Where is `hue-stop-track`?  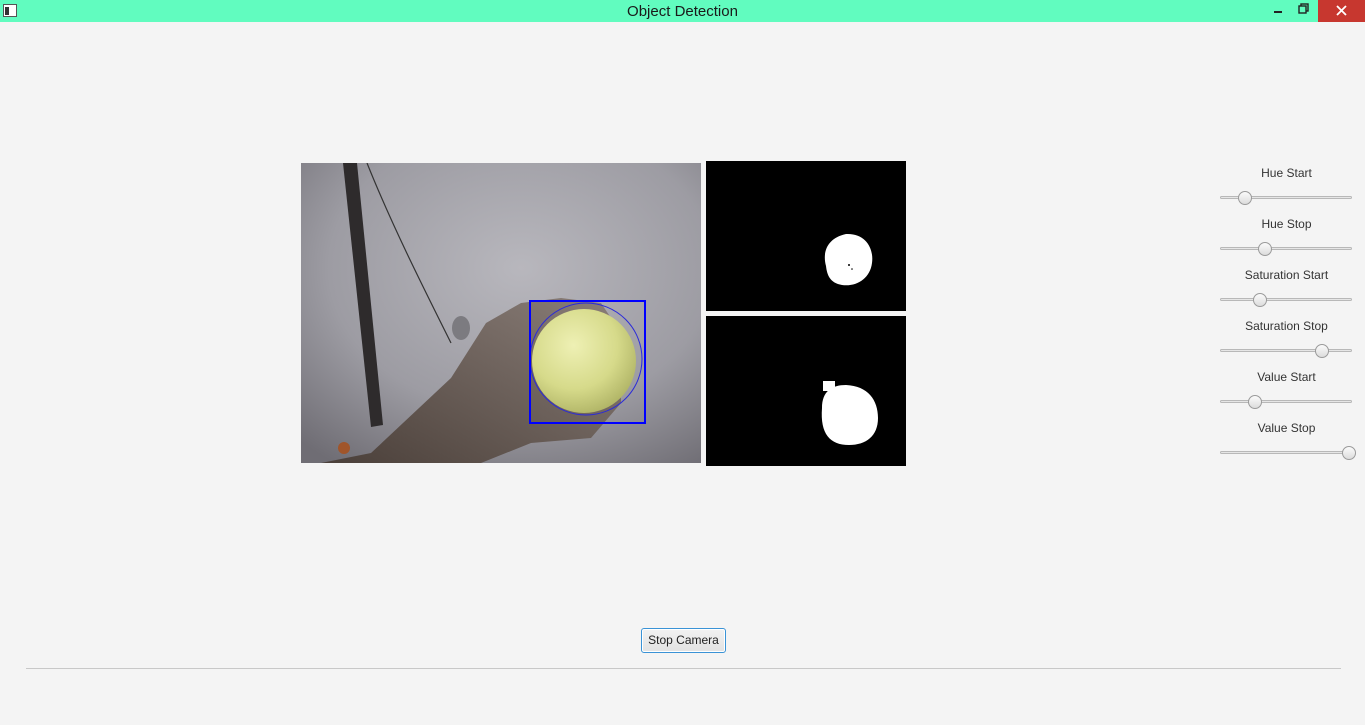 hue-stop-track is located at coordinates (1286, 248).